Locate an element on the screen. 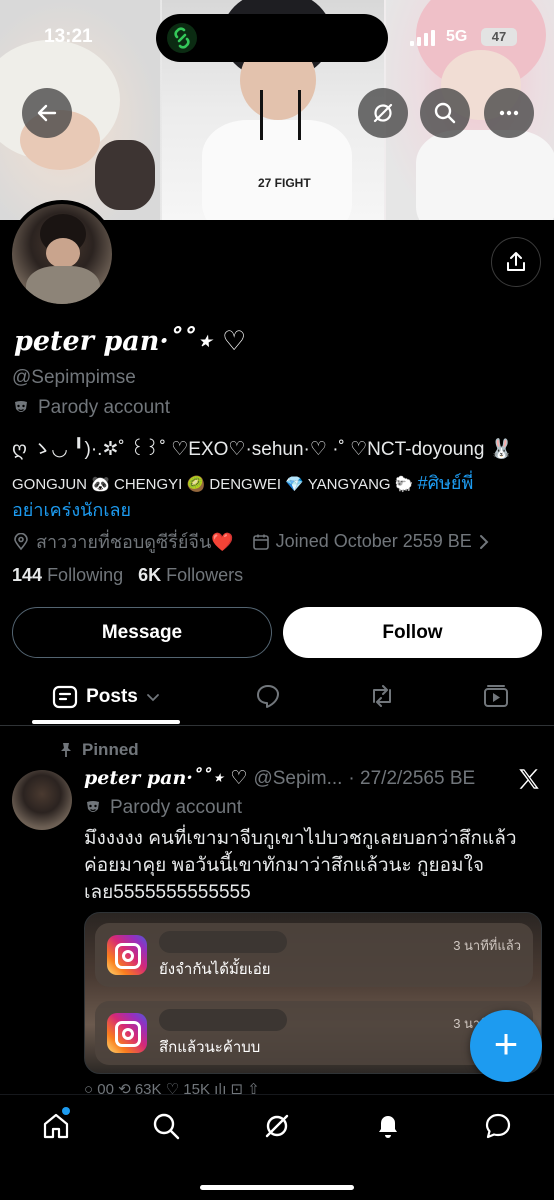  location-text: สาววายที่ชอบดูซีรี่ย์จีน❤️ is located at coordinates (135, 542).